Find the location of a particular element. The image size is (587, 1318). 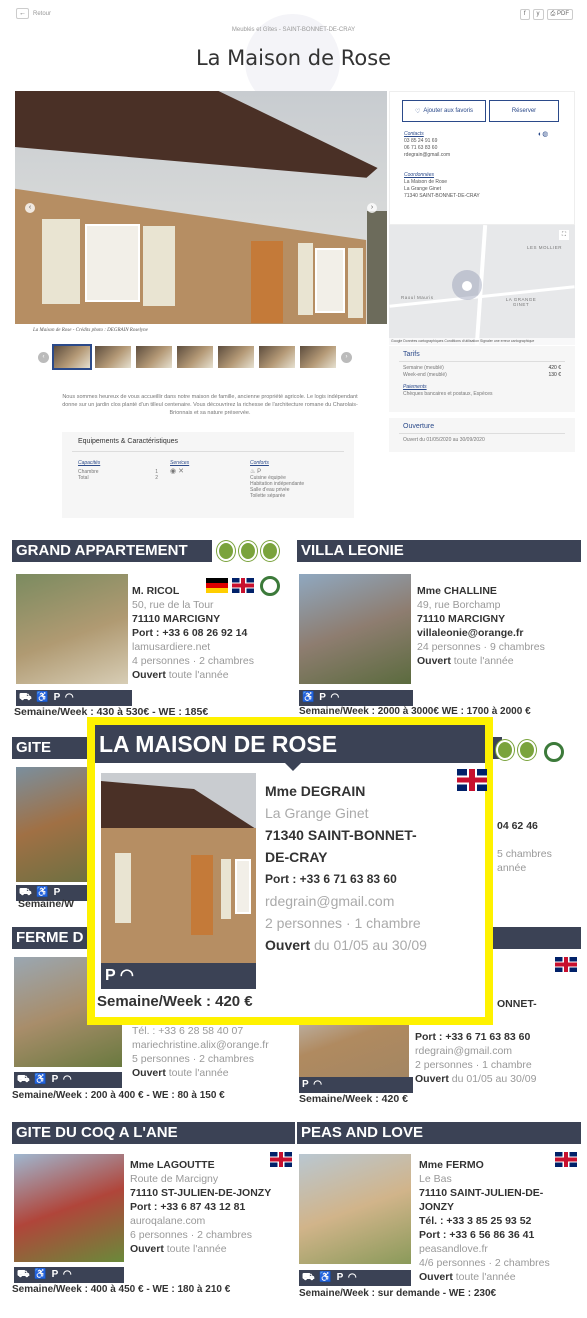

page-title: La Maison de Rose is located at coordinates (293, 58).